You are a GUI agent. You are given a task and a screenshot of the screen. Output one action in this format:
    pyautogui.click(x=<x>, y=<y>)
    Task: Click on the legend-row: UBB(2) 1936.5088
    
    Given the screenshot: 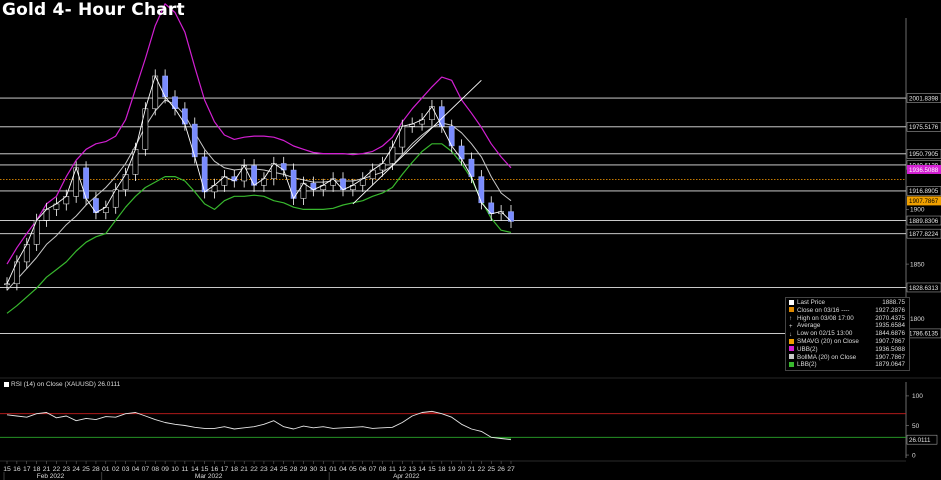 What is the action you would take?
    pyautogui.click(x=848, y=350)
    